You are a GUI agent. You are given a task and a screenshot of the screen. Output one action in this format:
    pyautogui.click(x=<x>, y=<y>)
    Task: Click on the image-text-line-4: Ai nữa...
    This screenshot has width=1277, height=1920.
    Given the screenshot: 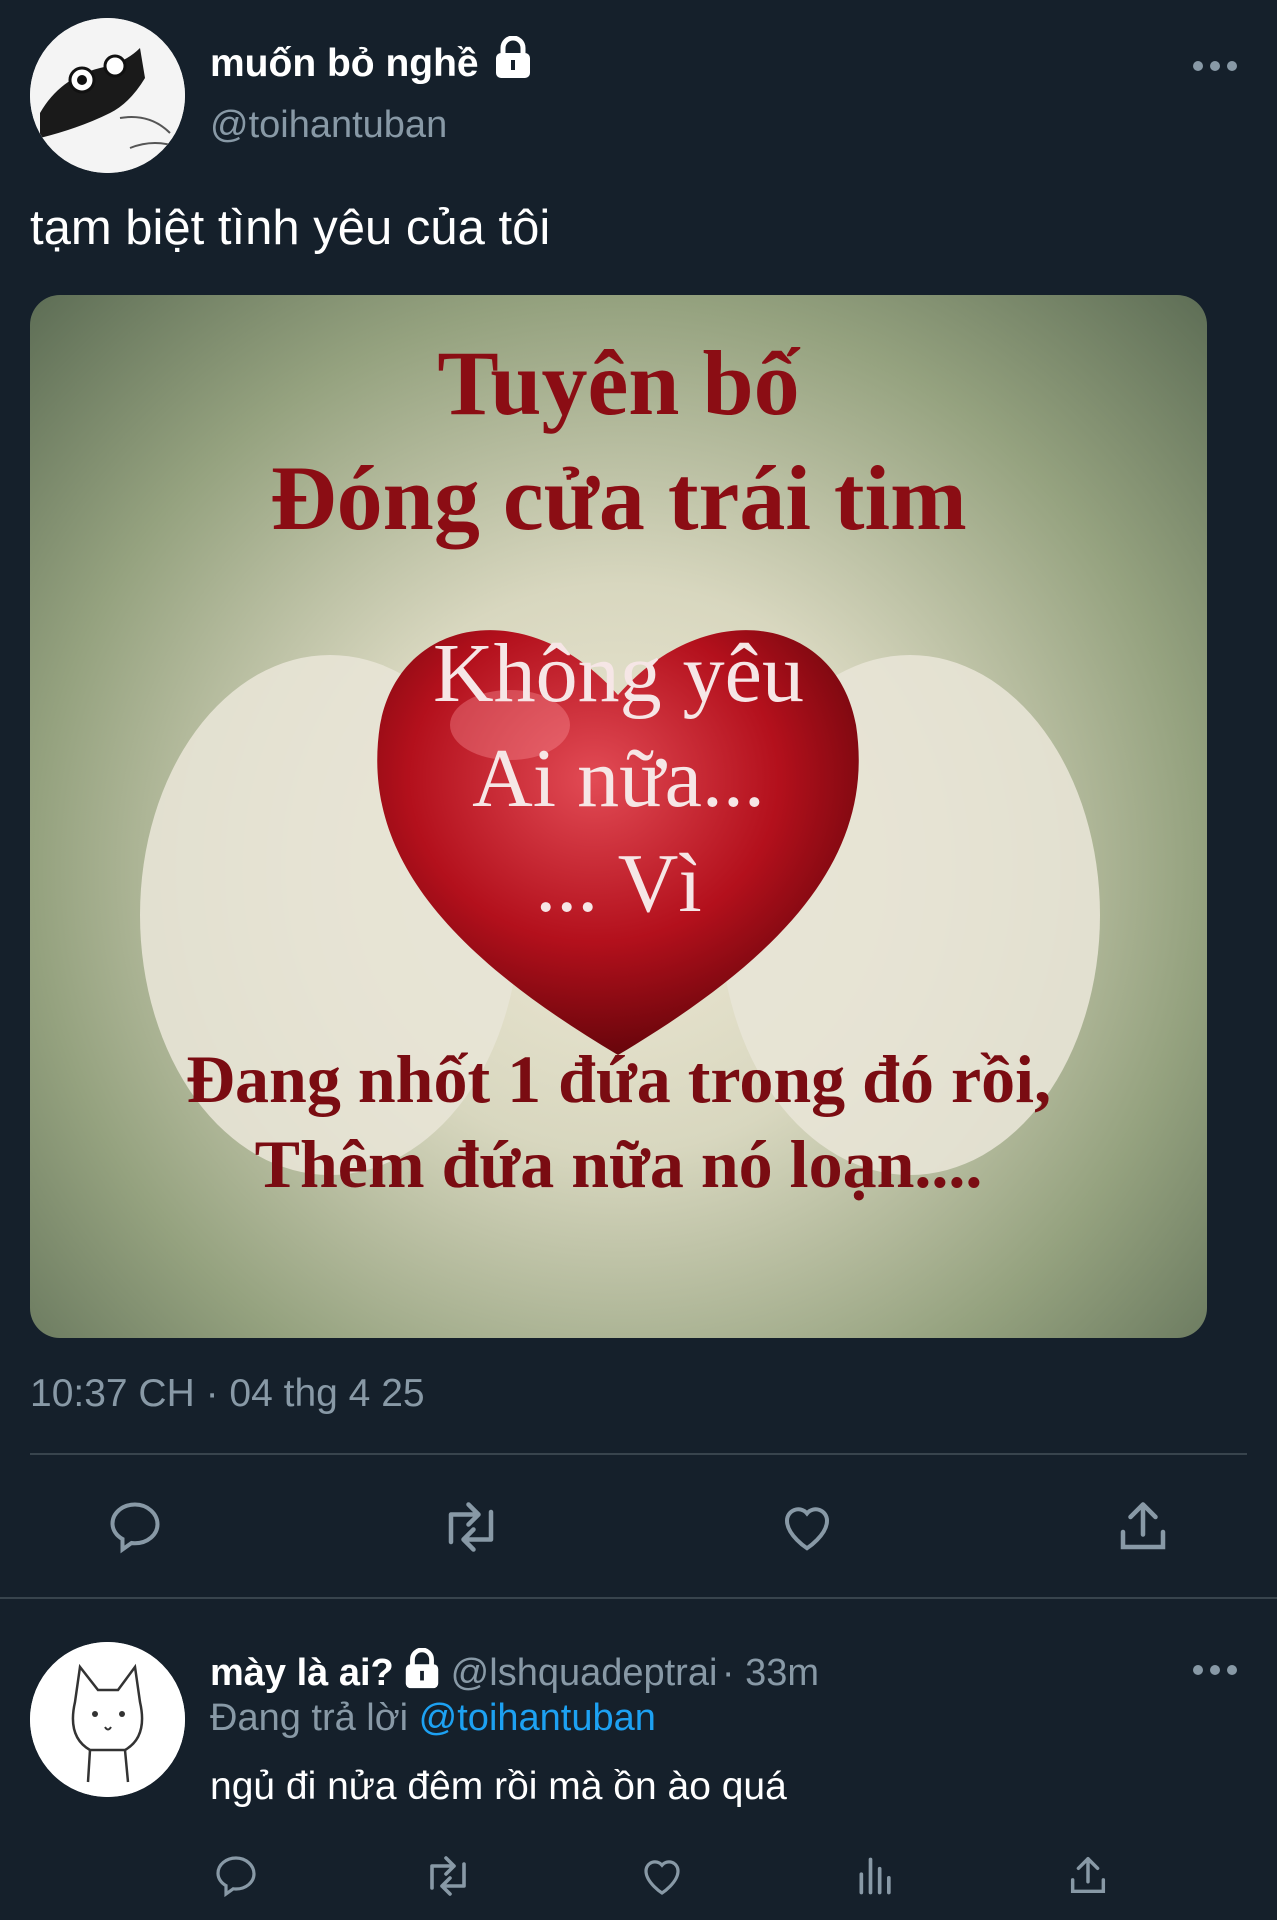 What is the action you would take?
    pyautogui.click(x=618, y=778)
    